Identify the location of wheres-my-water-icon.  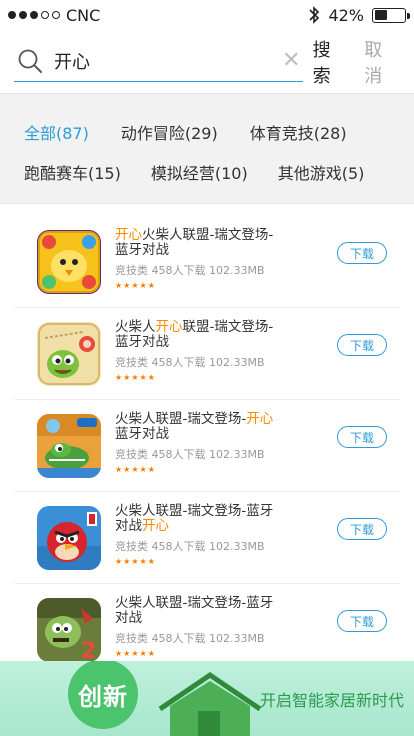
(69, 446).